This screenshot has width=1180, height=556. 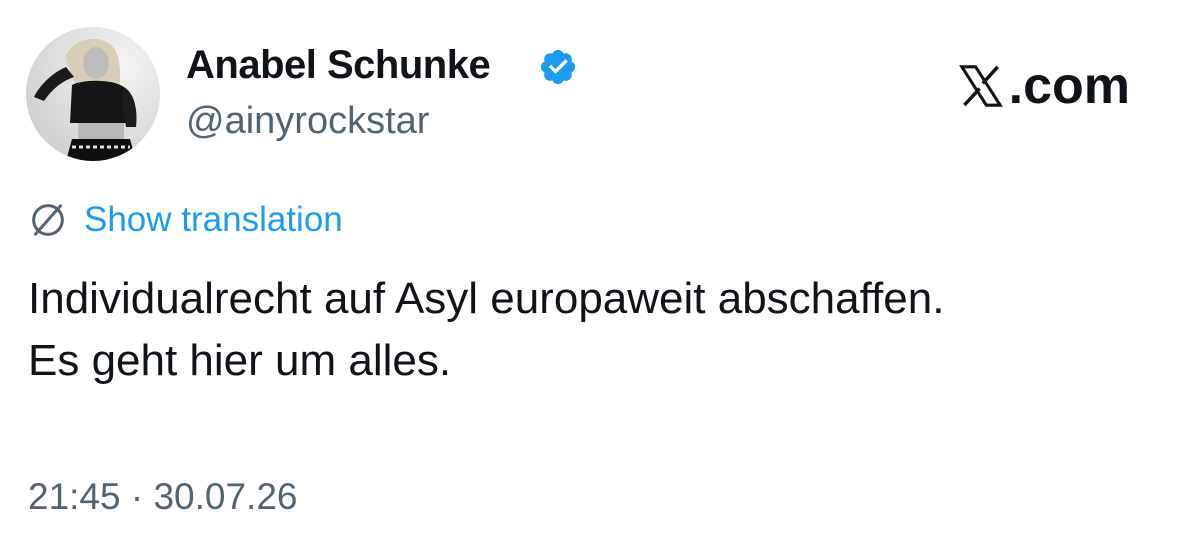 What do you see at coordinates (980, 86) in the screenshot?
I see `x-logo-icon` at bounding box center [980, 86].